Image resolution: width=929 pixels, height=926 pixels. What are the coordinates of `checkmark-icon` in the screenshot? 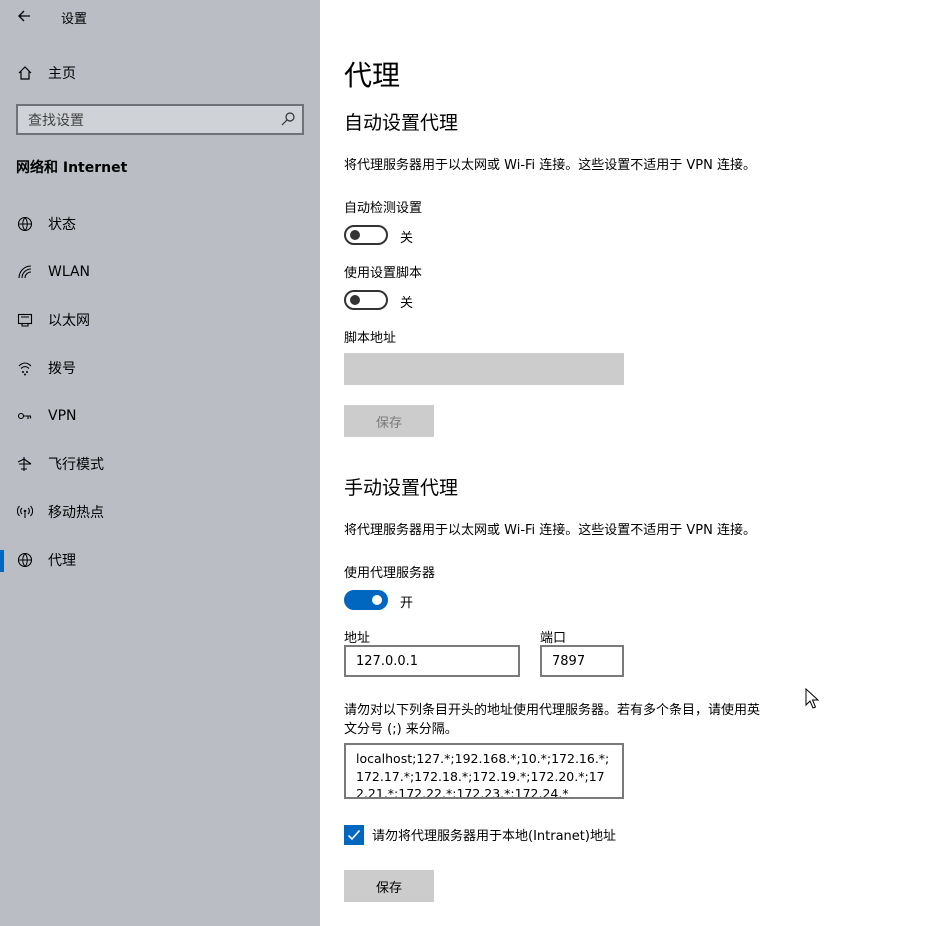 It's located at (354, 835).